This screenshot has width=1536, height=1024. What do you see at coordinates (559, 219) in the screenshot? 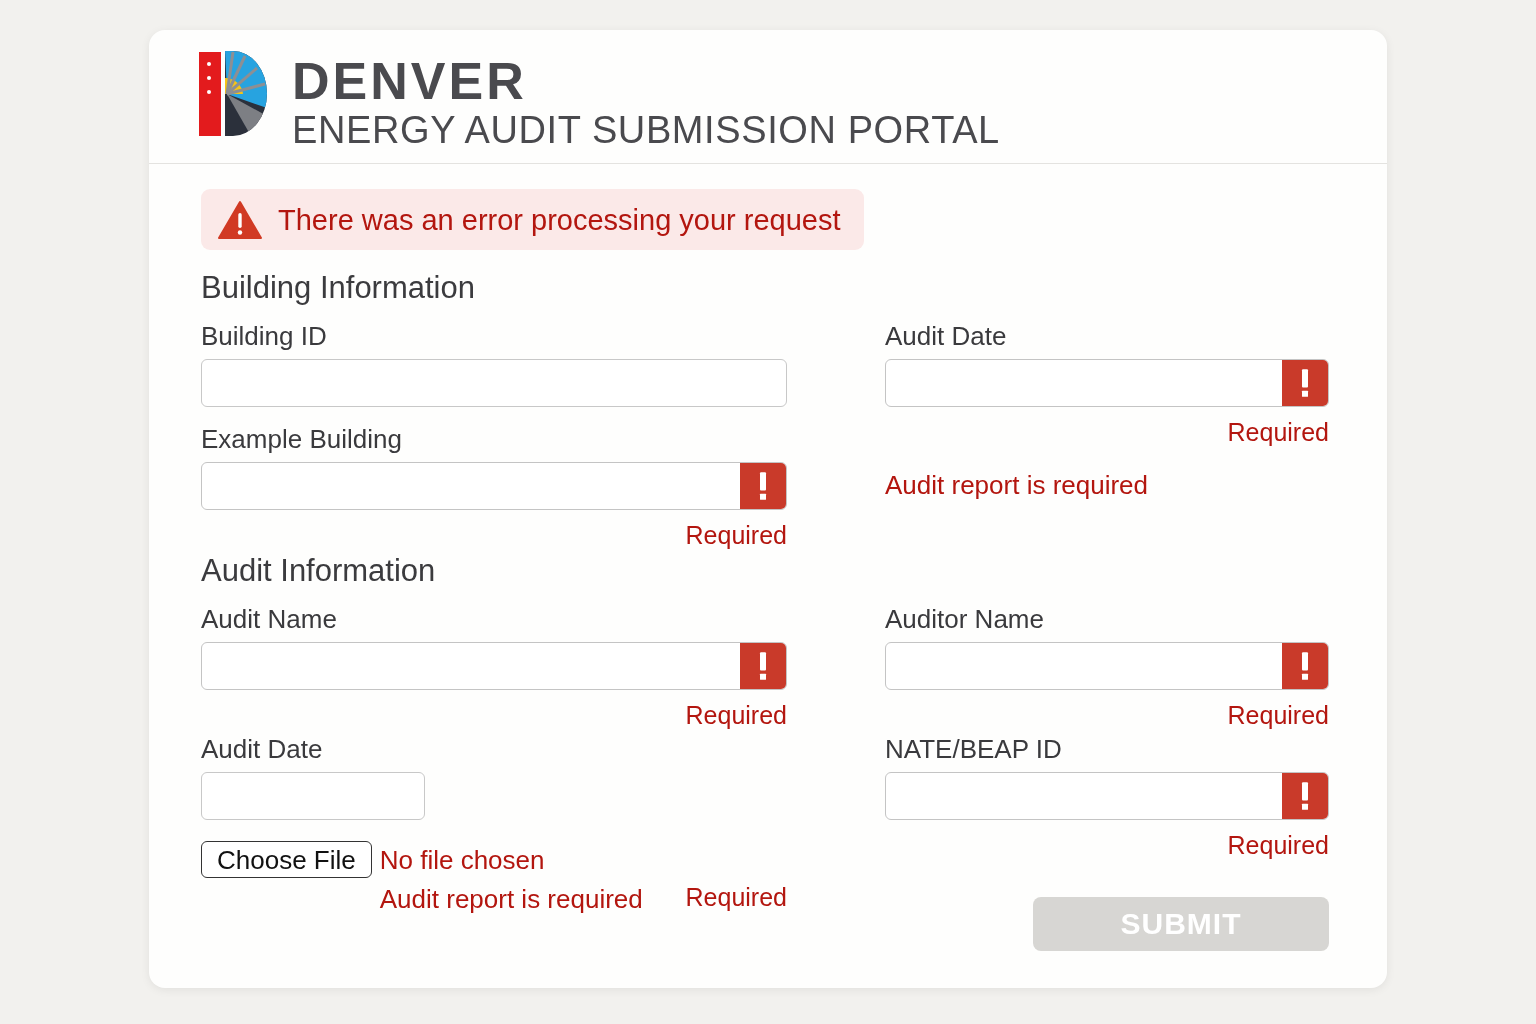
I see `error-message: There was an error processing your request` at bounding box center [559, 219].